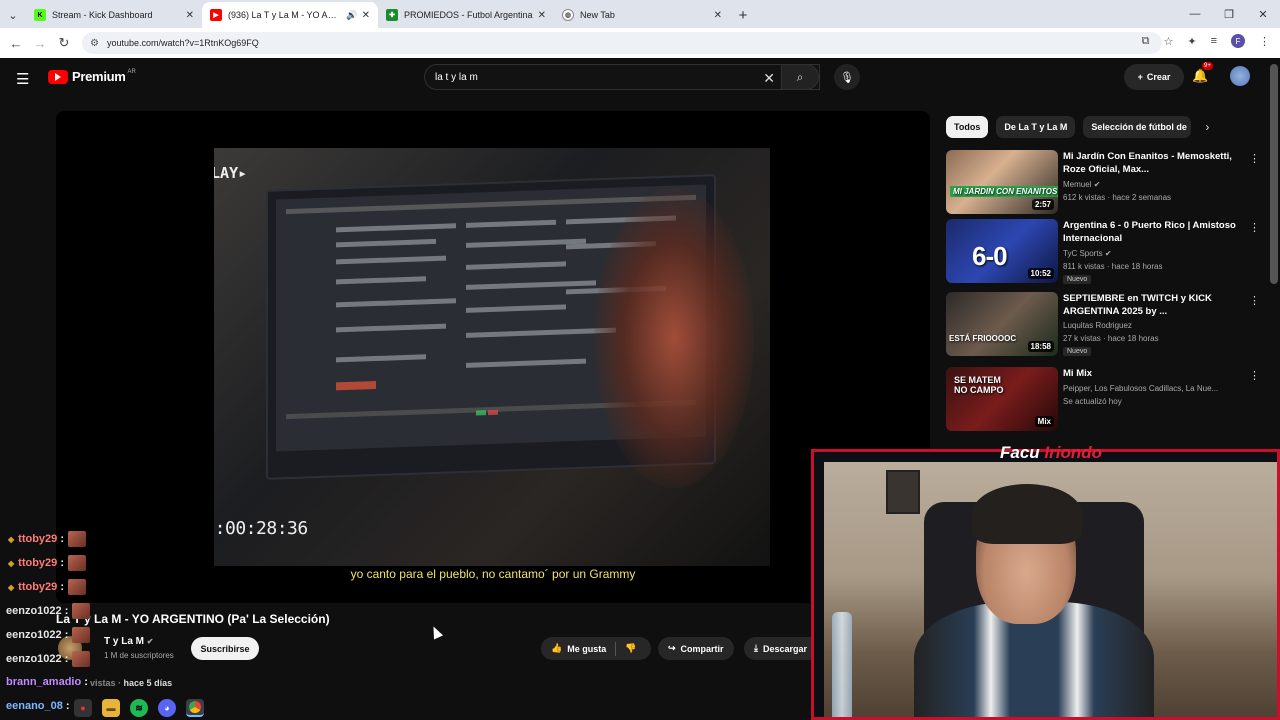  I want to click on obs-icon: ●, so click(83, 708).